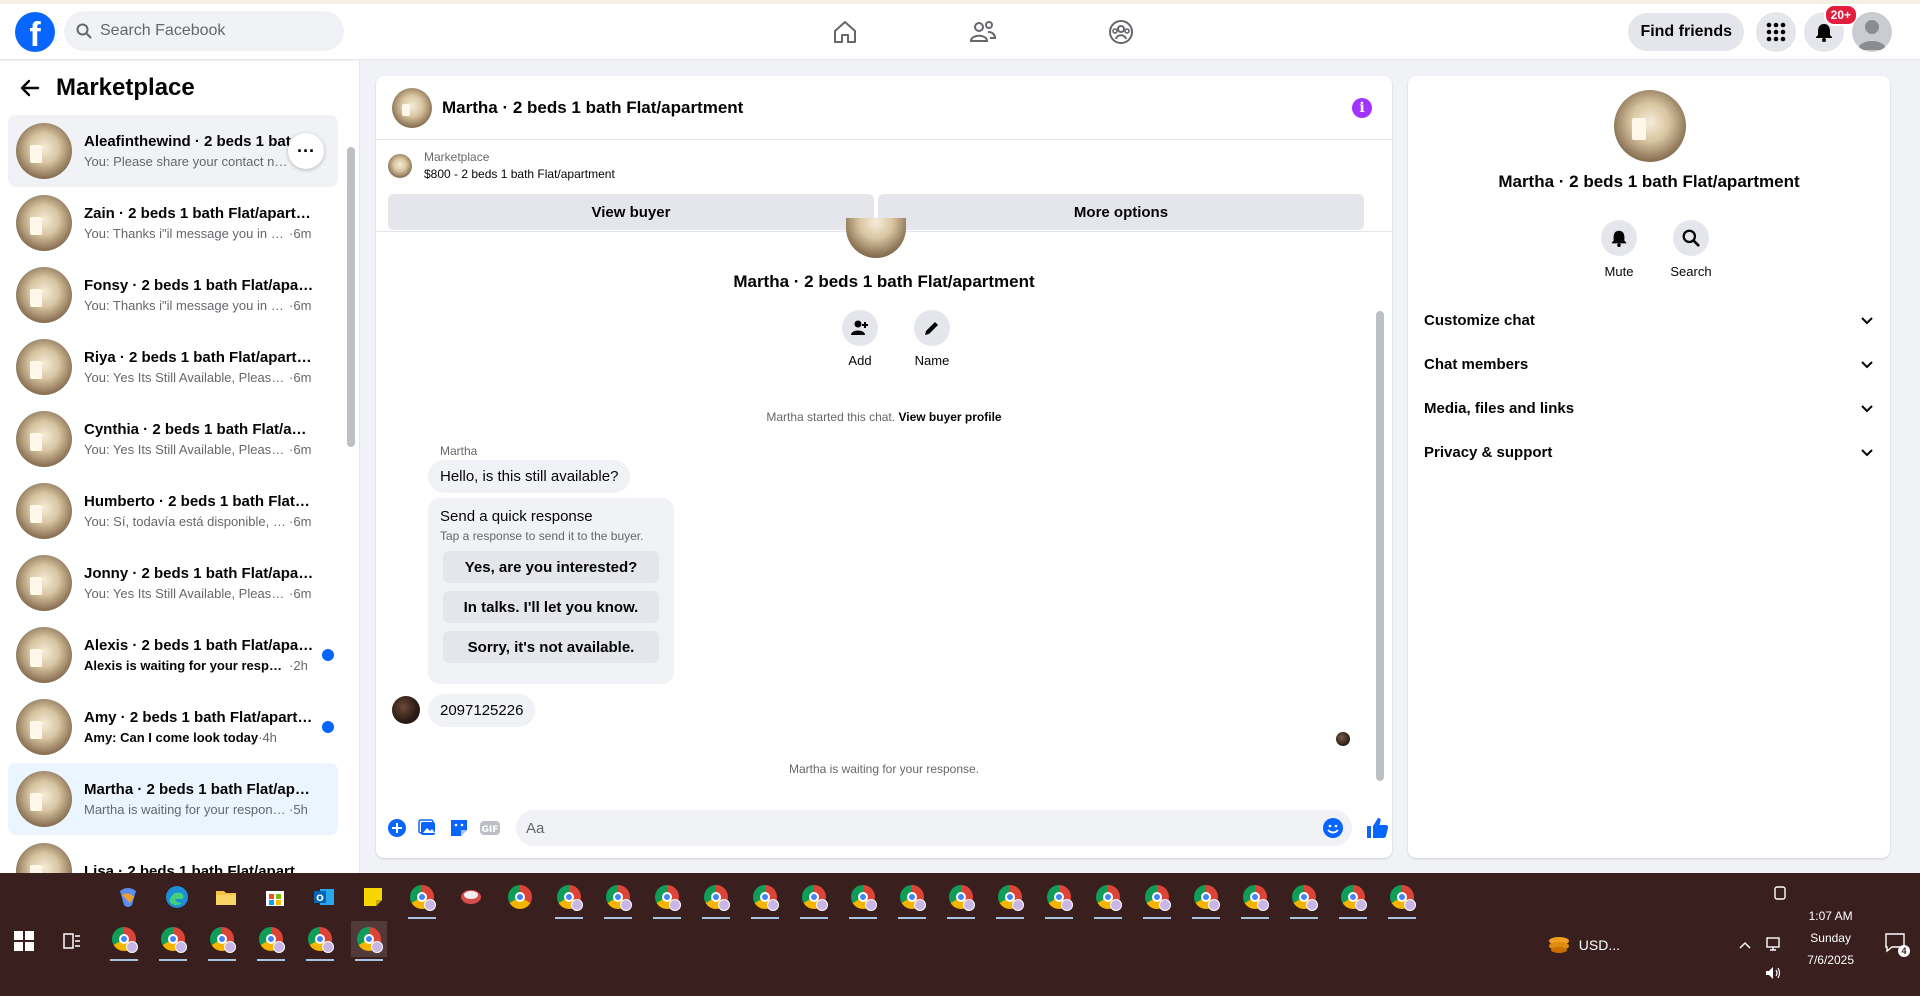  I want to click on chat-header-thumbnail, so click(412, 107).